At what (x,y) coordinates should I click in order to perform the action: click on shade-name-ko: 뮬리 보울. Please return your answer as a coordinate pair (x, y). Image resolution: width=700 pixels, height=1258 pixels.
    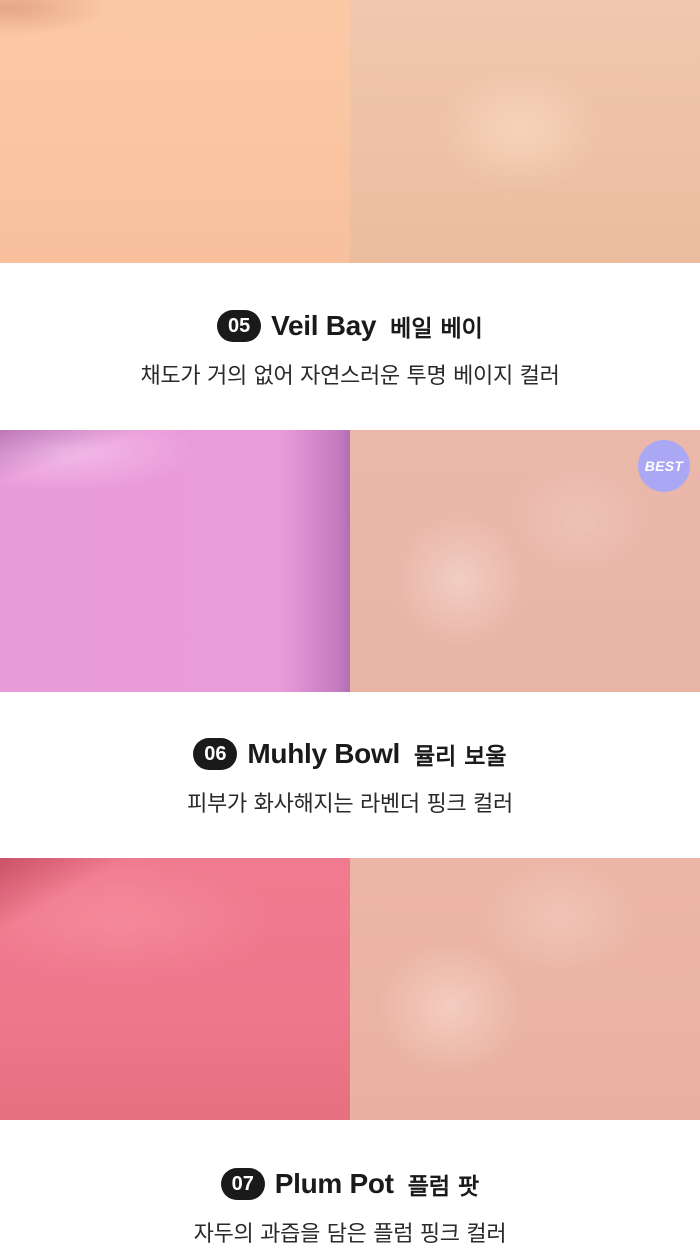
    Looking at the image, I should click on (460, 757).